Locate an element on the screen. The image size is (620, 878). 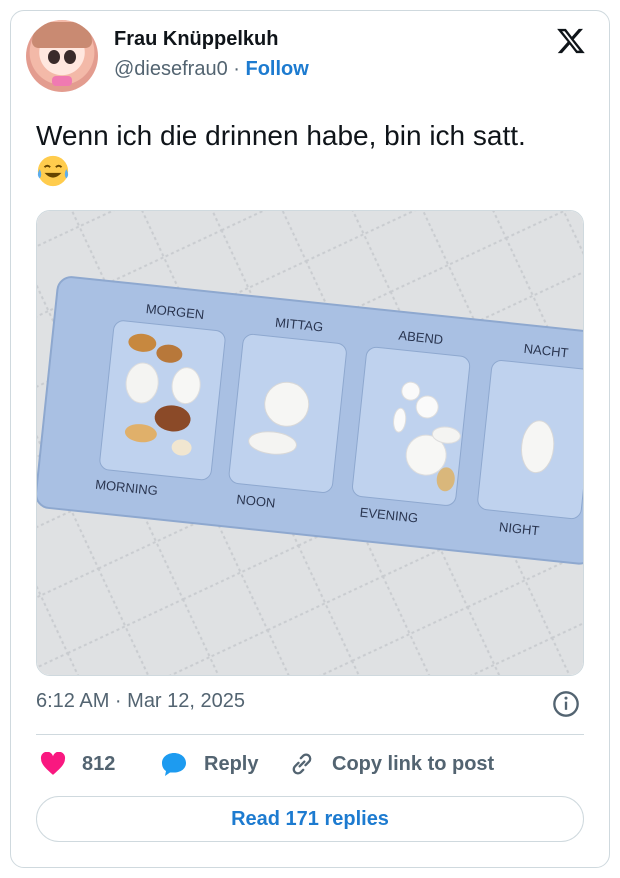
reply-button: Reply is located at coordinates (209, 764).